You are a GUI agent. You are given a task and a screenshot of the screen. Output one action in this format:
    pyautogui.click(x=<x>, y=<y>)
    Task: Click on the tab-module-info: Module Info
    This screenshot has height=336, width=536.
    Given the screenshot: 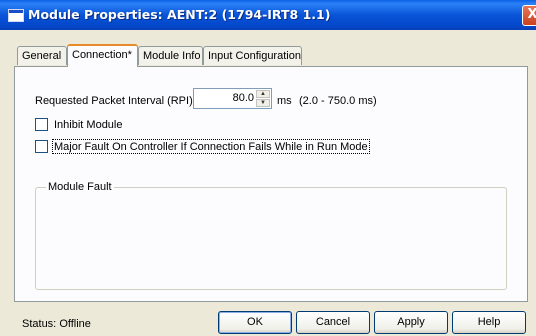 What is the action you would take?
    pyautogui.click(x=170, y=55)
    